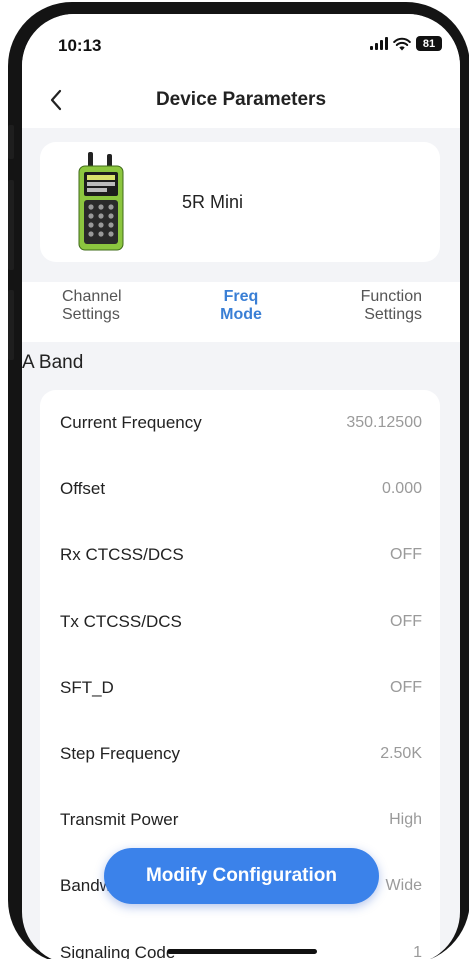 The image size is (469, 959). Describe the element at coordinates (120, 754) in the screenshot. I see `param-label: Step Frequency` at that location.